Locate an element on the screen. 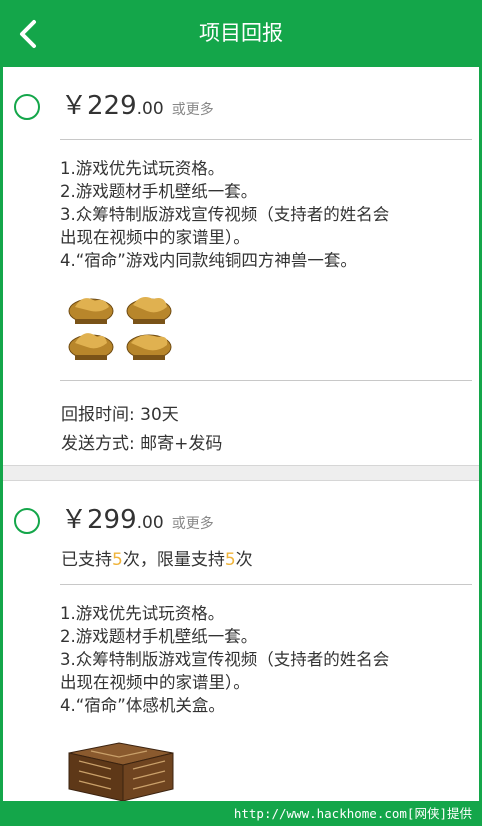 Image resolution: width=482 pixels, height=826 pixels. top-bar: 项目回报 is located at coordinates (241, 33).